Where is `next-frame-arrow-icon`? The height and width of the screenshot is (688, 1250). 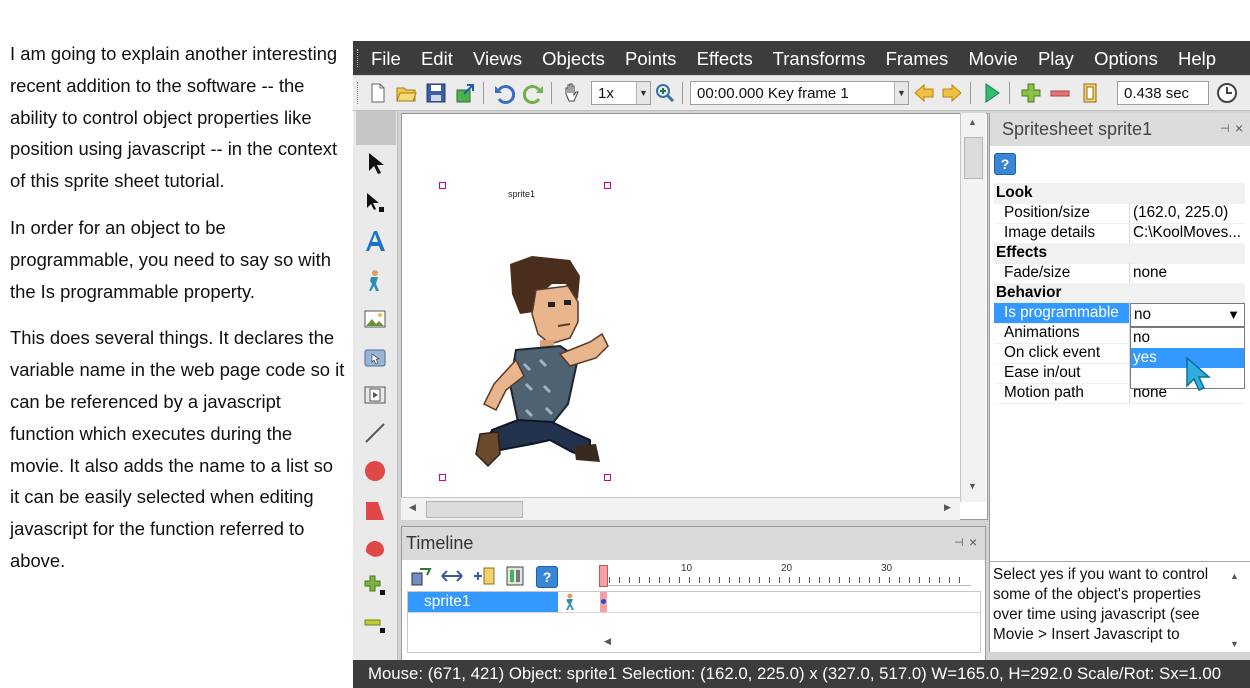
next-frame-arrow-icon is located at coordinates (952, 93).